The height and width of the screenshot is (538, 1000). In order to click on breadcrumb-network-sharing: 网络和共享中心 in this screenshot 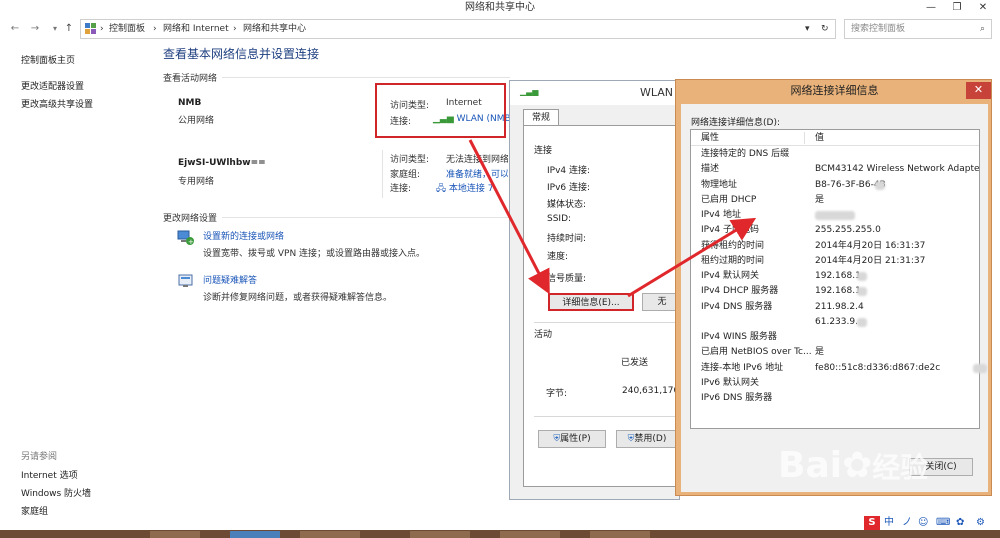, I will do `click(274, 29)`.